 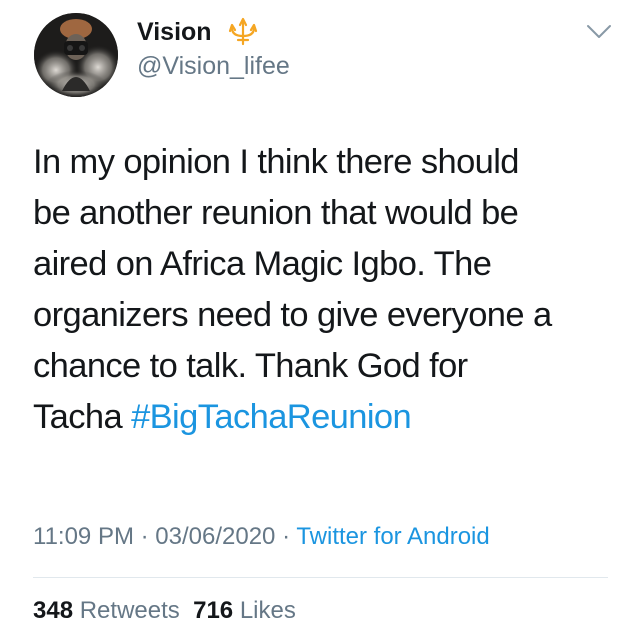 I want to click on tweet-line: organizers need to give everyone a, so click(x=292, y=315).